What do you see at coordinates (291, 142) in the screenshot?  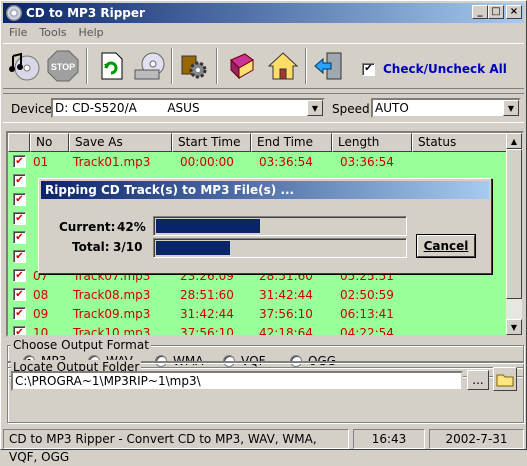 I see `column-header-end-time: End Time` at bounding box center [291, 142].